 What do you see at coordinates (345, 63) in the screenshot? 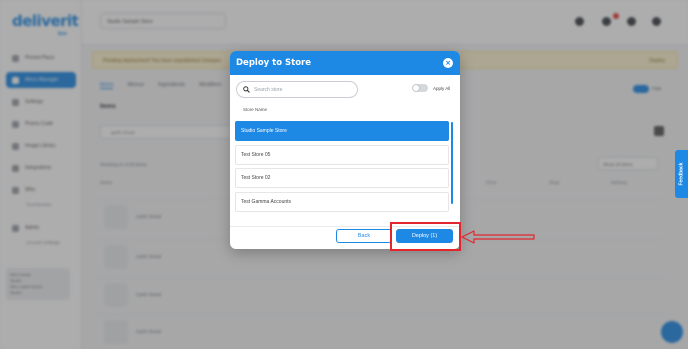
I see `dialog-header: Deploy to Store` at bounding box center [345, 63].